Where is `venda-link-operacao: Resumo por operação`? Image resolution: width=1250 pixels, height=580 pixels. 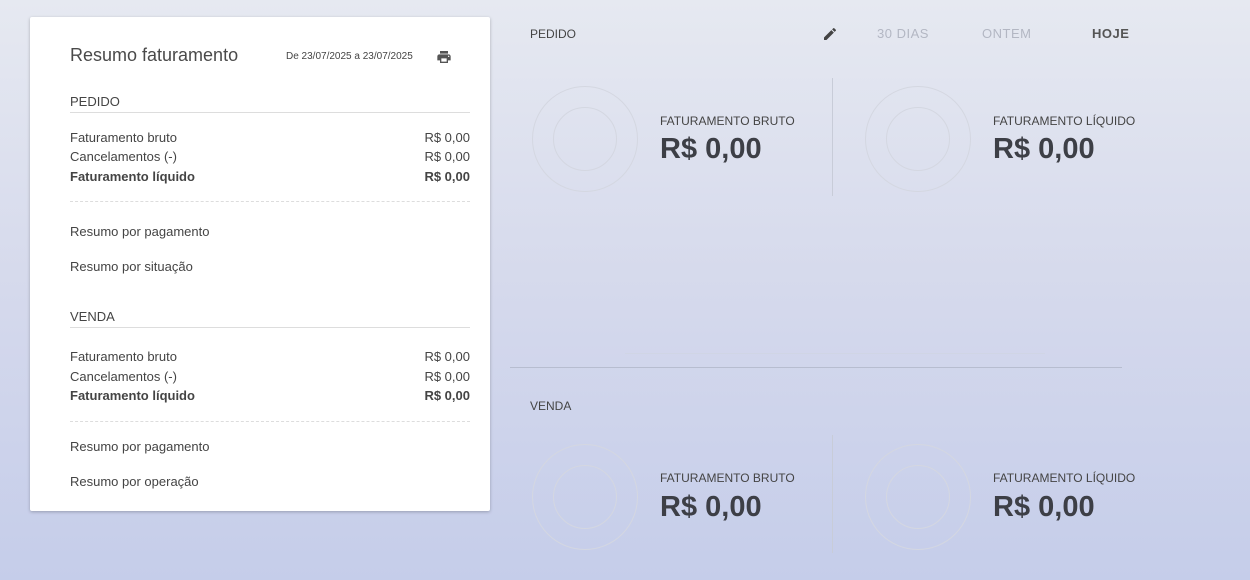
venda-link-operacao: Resumo por operação is located at coordinates (134, 481).